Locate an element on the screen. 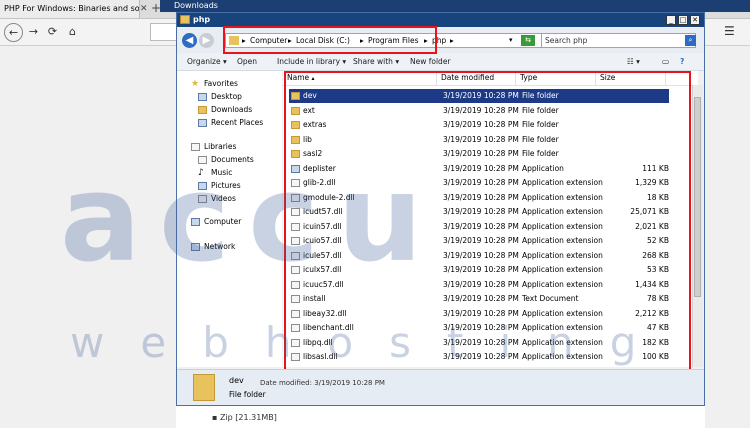  nav-pictures: Pictures is located at coordinates (226, 185).